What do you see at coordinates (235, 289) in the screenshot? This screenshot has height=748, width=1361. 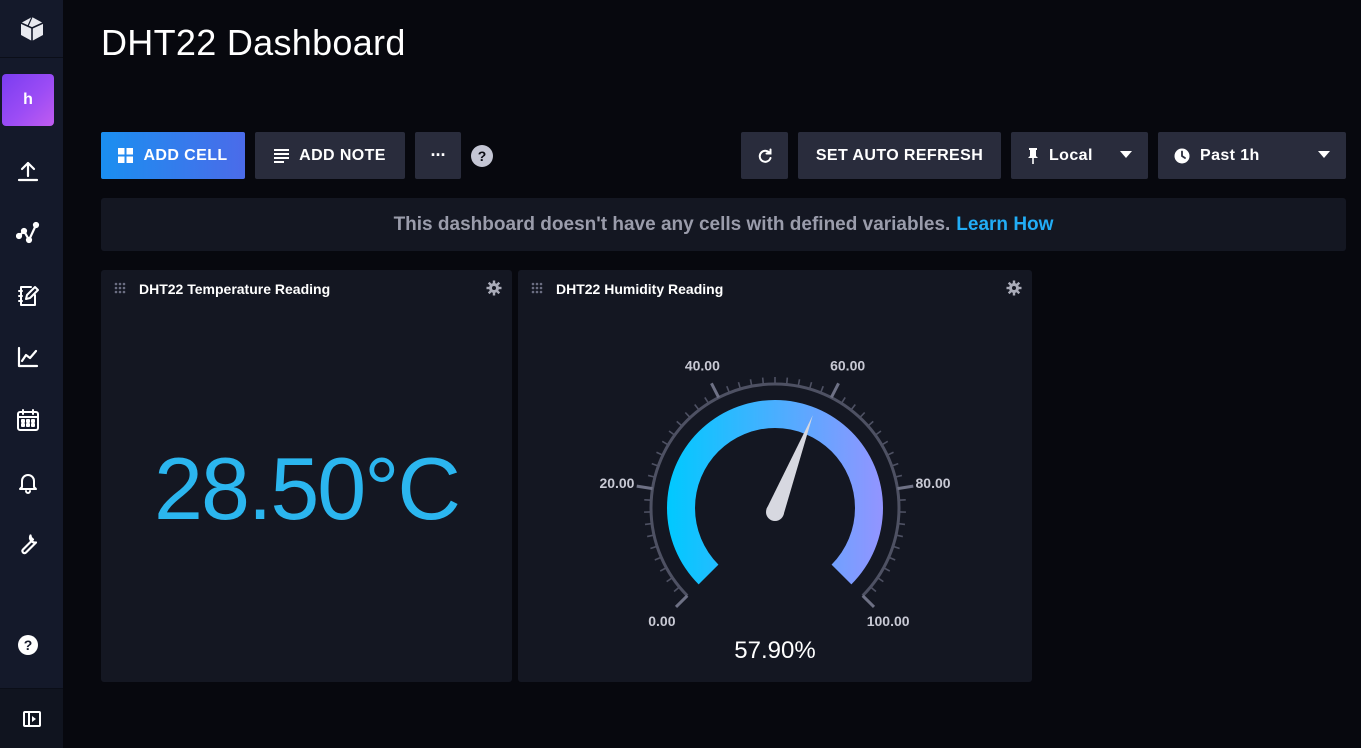 I see `temperature-cell-title: DHT22 Temperature Reading` at bounding box center [235, 289].